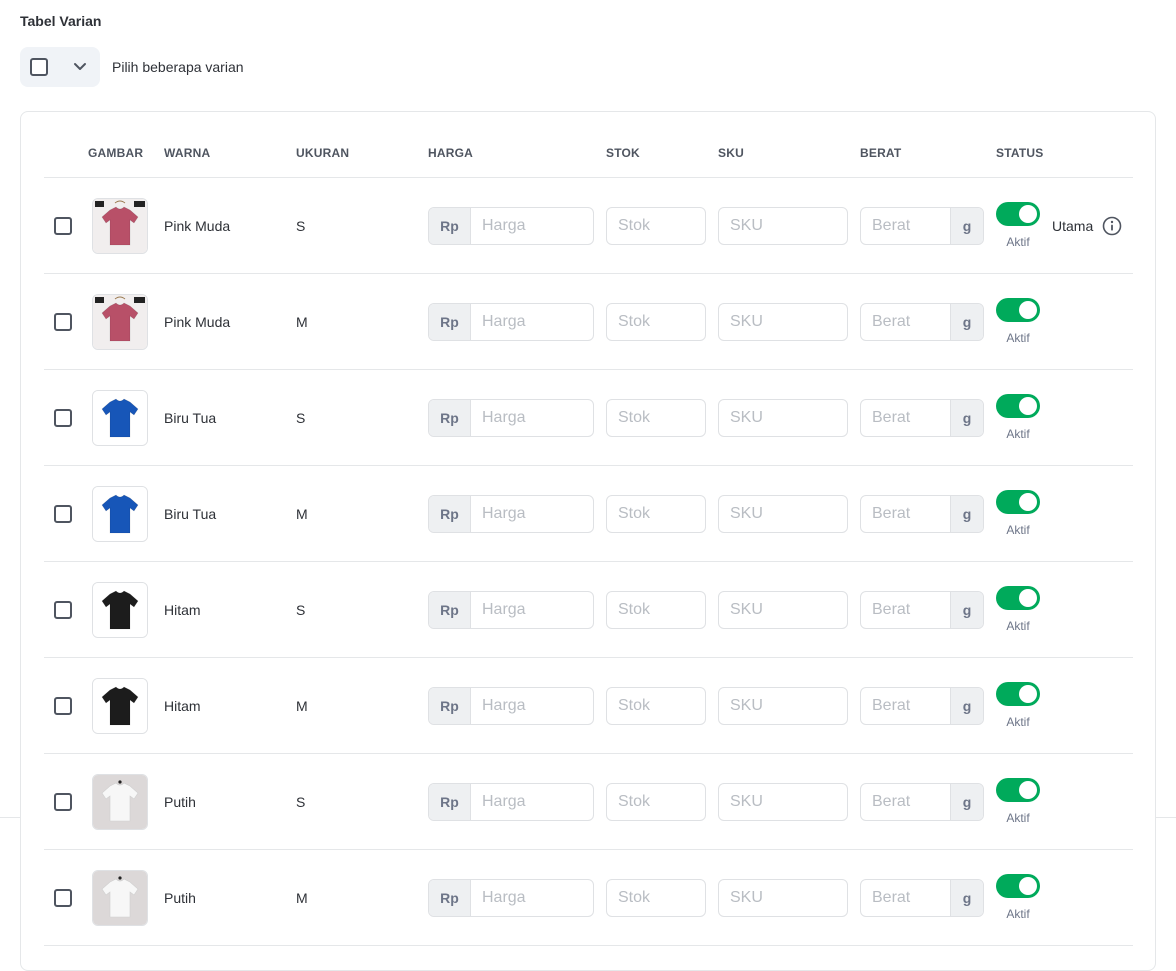 This screenshot has width=1176, height=971. Describe the element at coordinates (197, 226) in the screenshot. I see `variant-color: Pink Muda` at that location.